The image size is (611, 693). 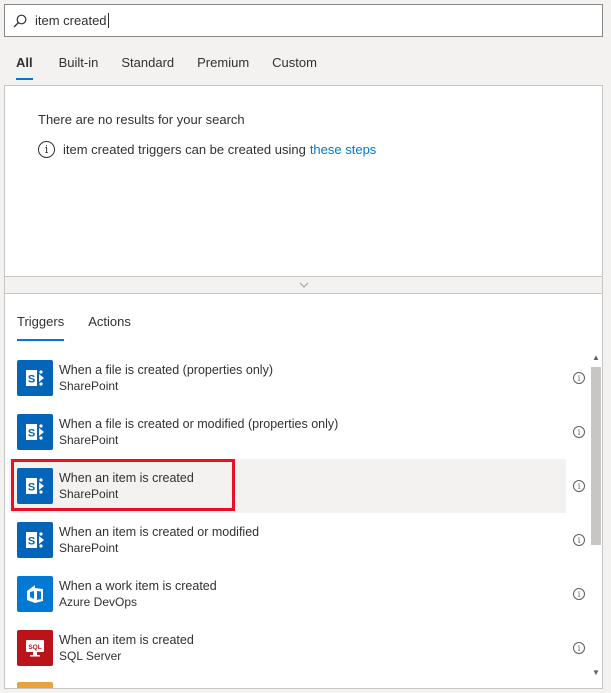 What do you see at coordinates (343, 149) in the screenshot?
I see `these-steps-link: these steps` at bounding box center [343, 149].